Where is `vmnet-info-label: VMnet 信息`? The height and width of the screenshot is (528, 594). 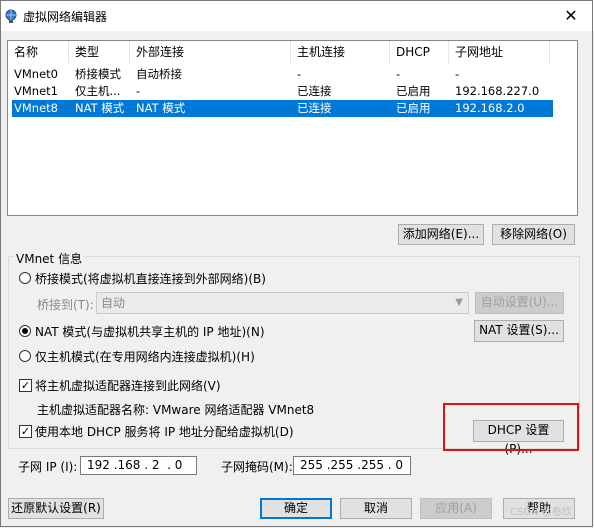
vmnet-info-label: VMnet 信息 is located at coordinates (49, 258).